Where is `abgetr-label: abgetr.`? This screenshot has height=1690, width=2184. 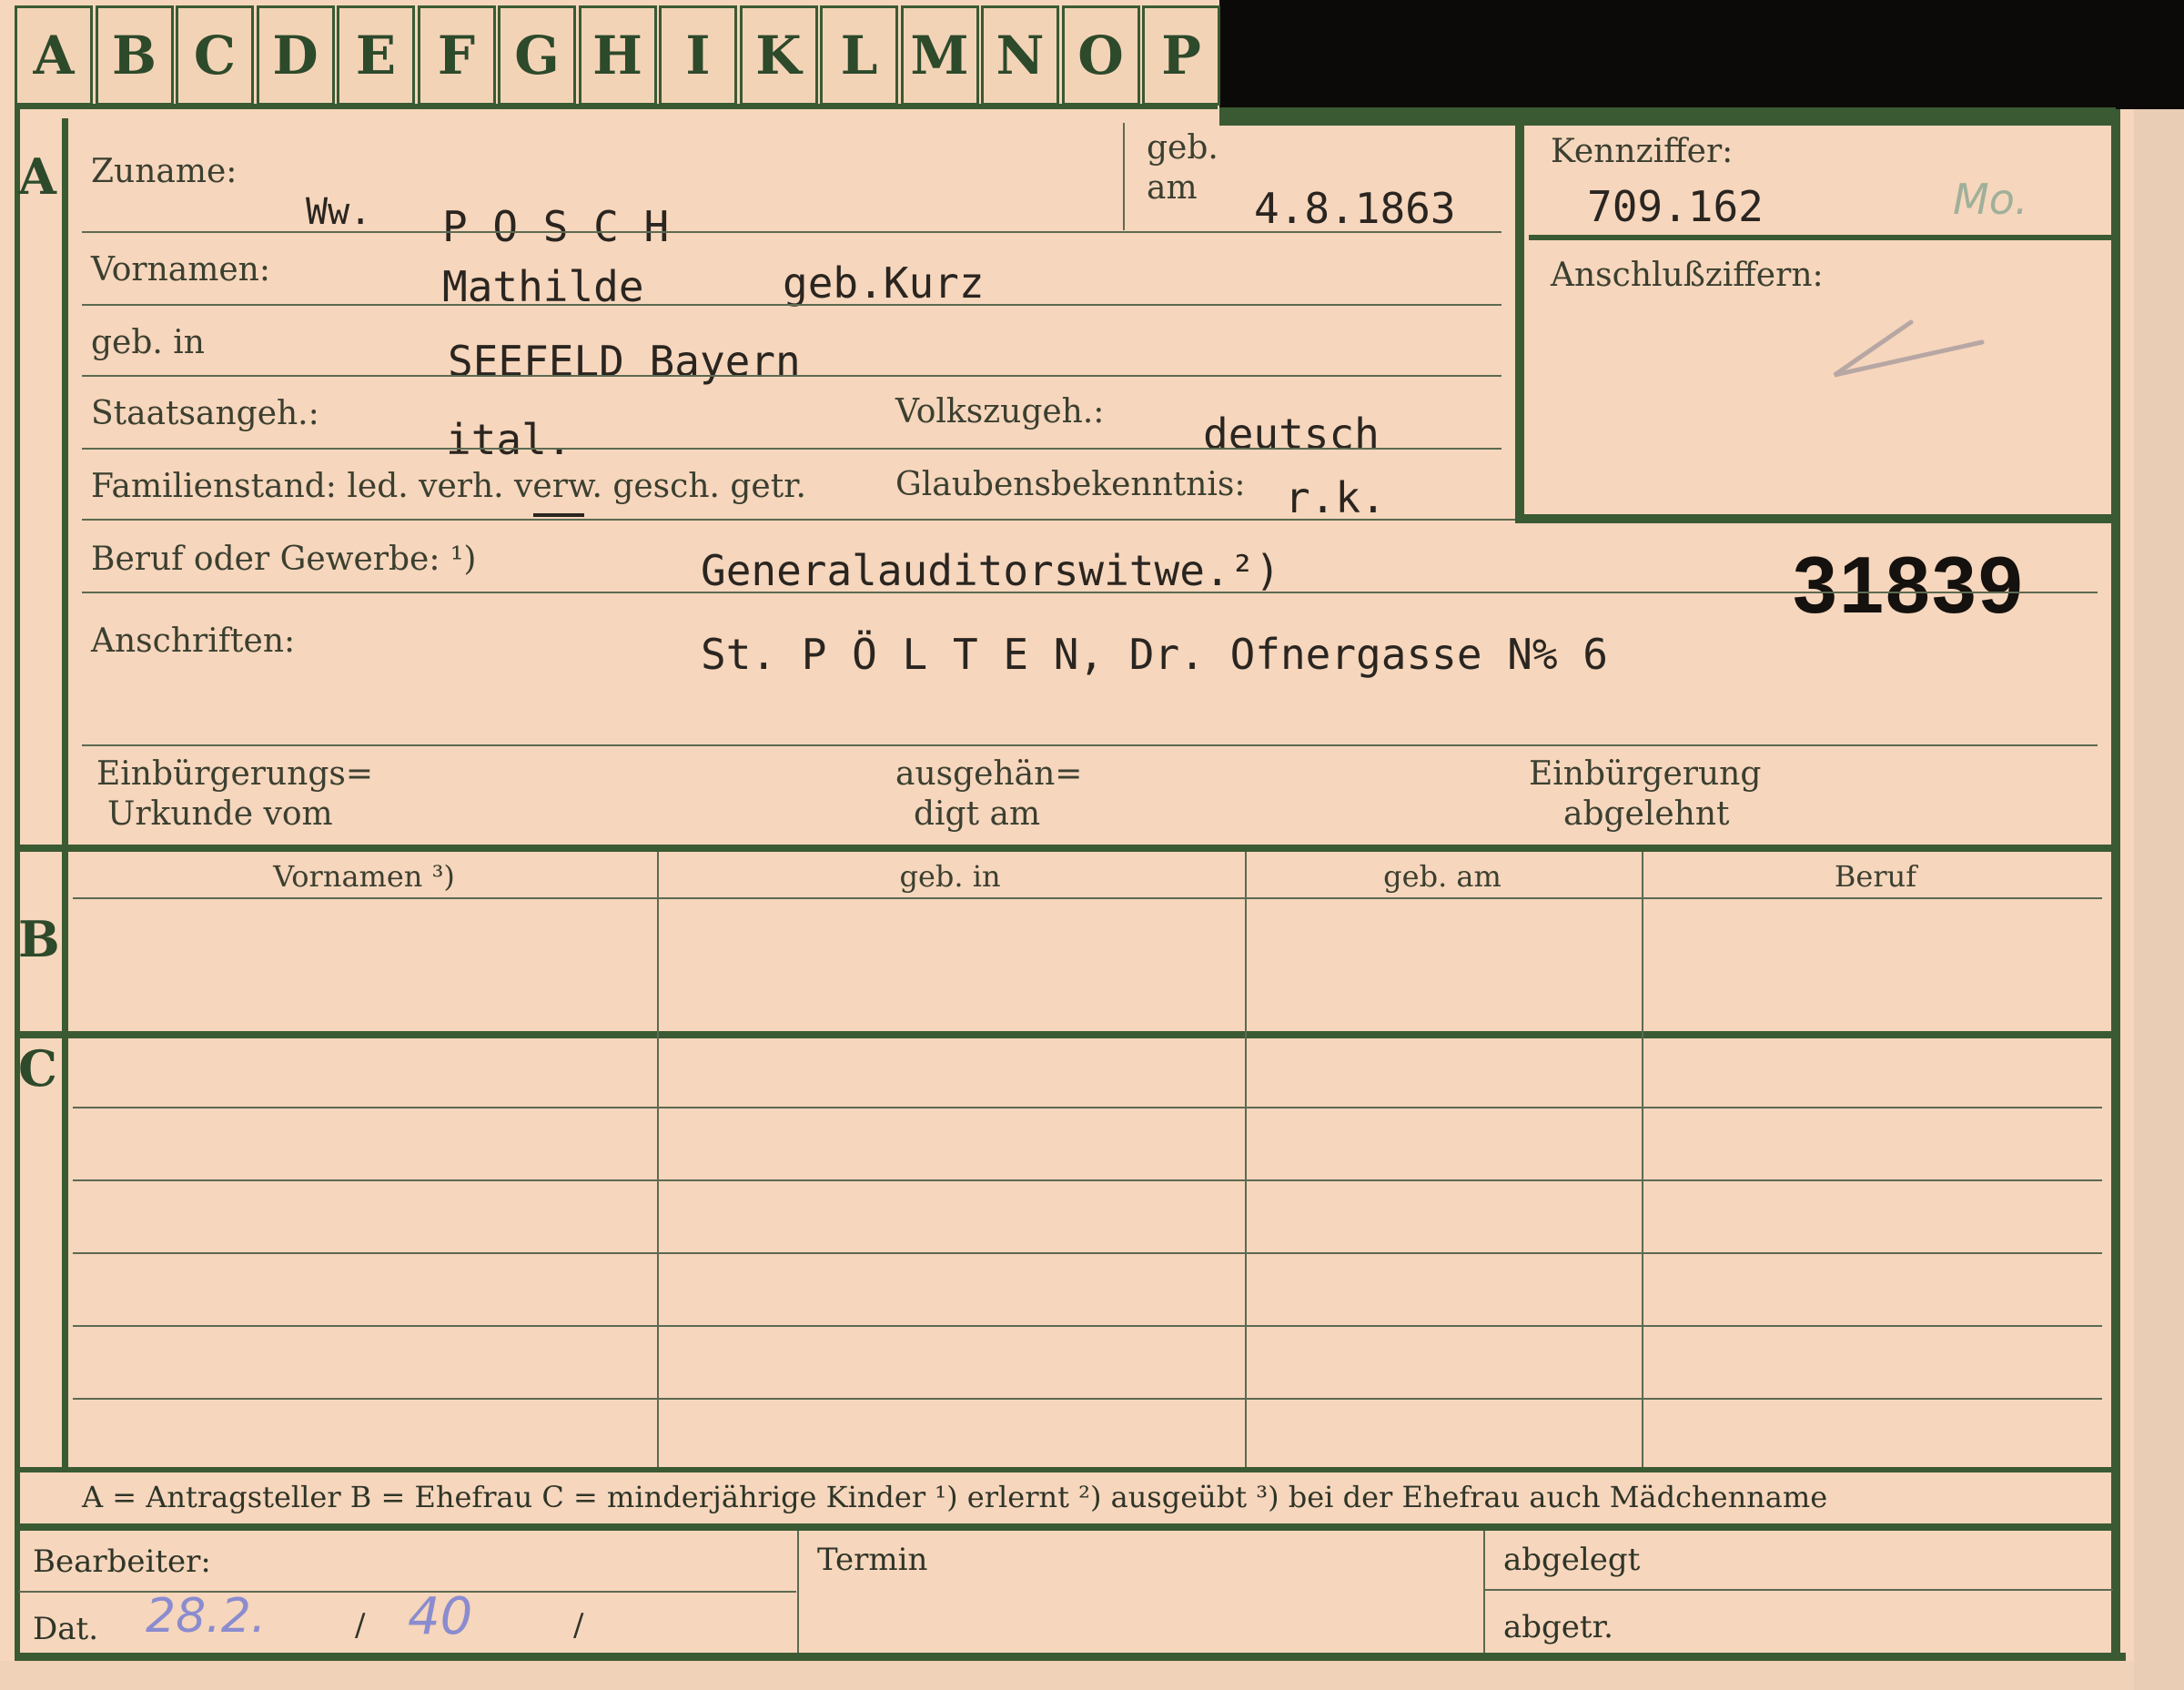 abgetr-label: abgetr. is located at coordinates (1558, 1627).